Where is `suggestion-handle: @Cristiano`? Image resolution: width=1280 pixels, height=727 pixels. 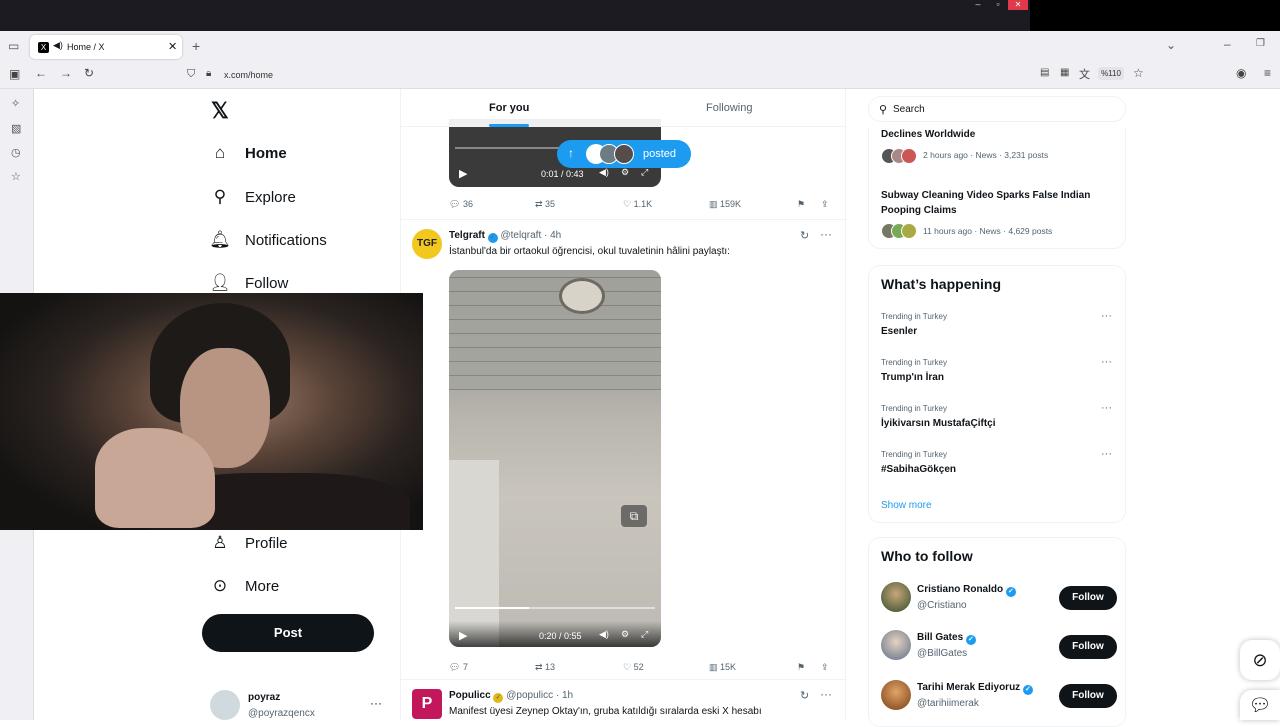
suggestion-handle: @Cristiano is located at coordinates (942, 605).